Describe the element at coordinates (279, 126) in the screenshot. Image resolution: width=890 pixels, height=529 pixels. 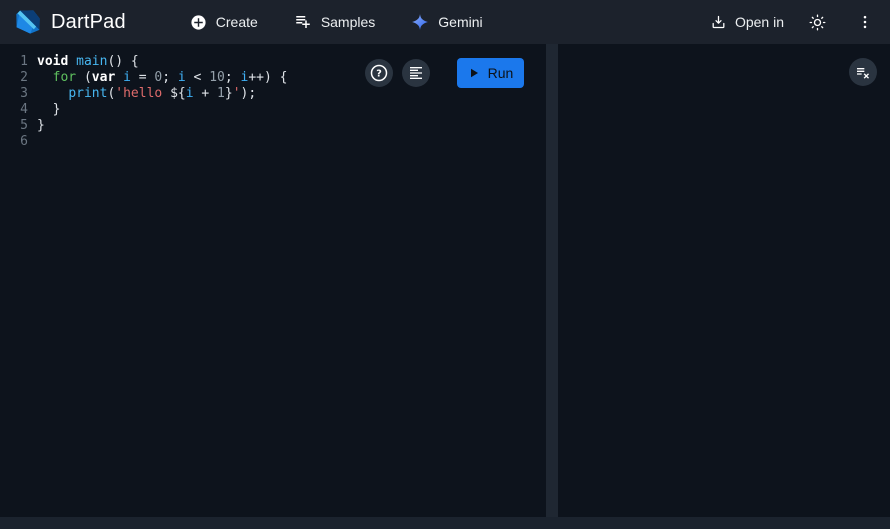
I see `code-line: 5}` at that location.